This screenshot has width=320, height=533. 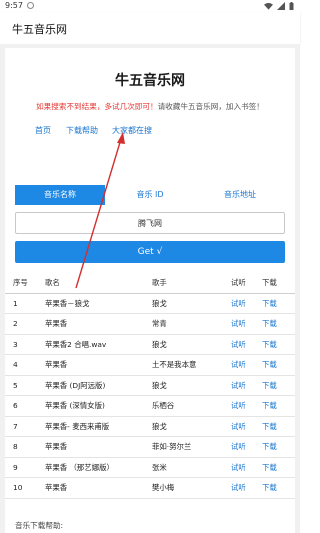 What do you see at coordinates (15, 467) in the screenshot?
I see `row-number: 9` at bounding box center [15, 467].